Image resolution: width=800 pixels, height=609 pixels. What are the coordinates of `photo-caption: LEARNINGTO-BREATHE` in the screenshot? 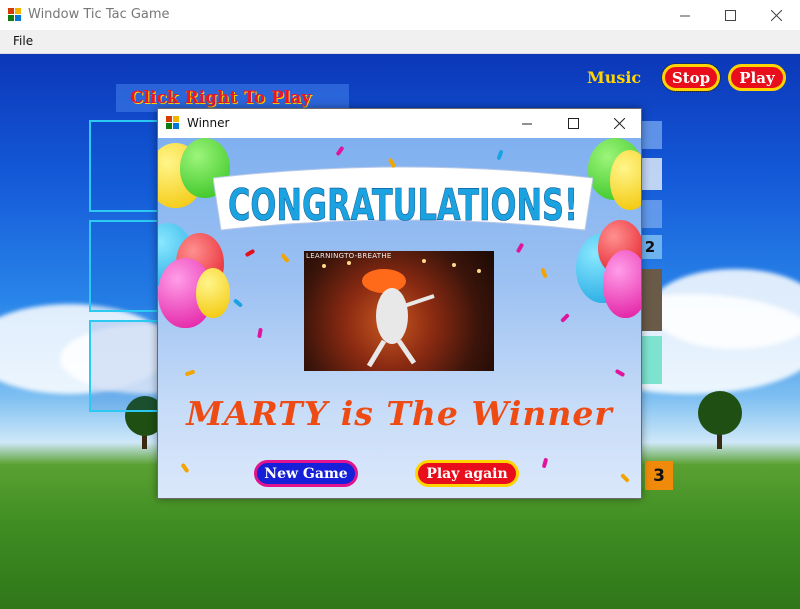 It's located at (349, 256).